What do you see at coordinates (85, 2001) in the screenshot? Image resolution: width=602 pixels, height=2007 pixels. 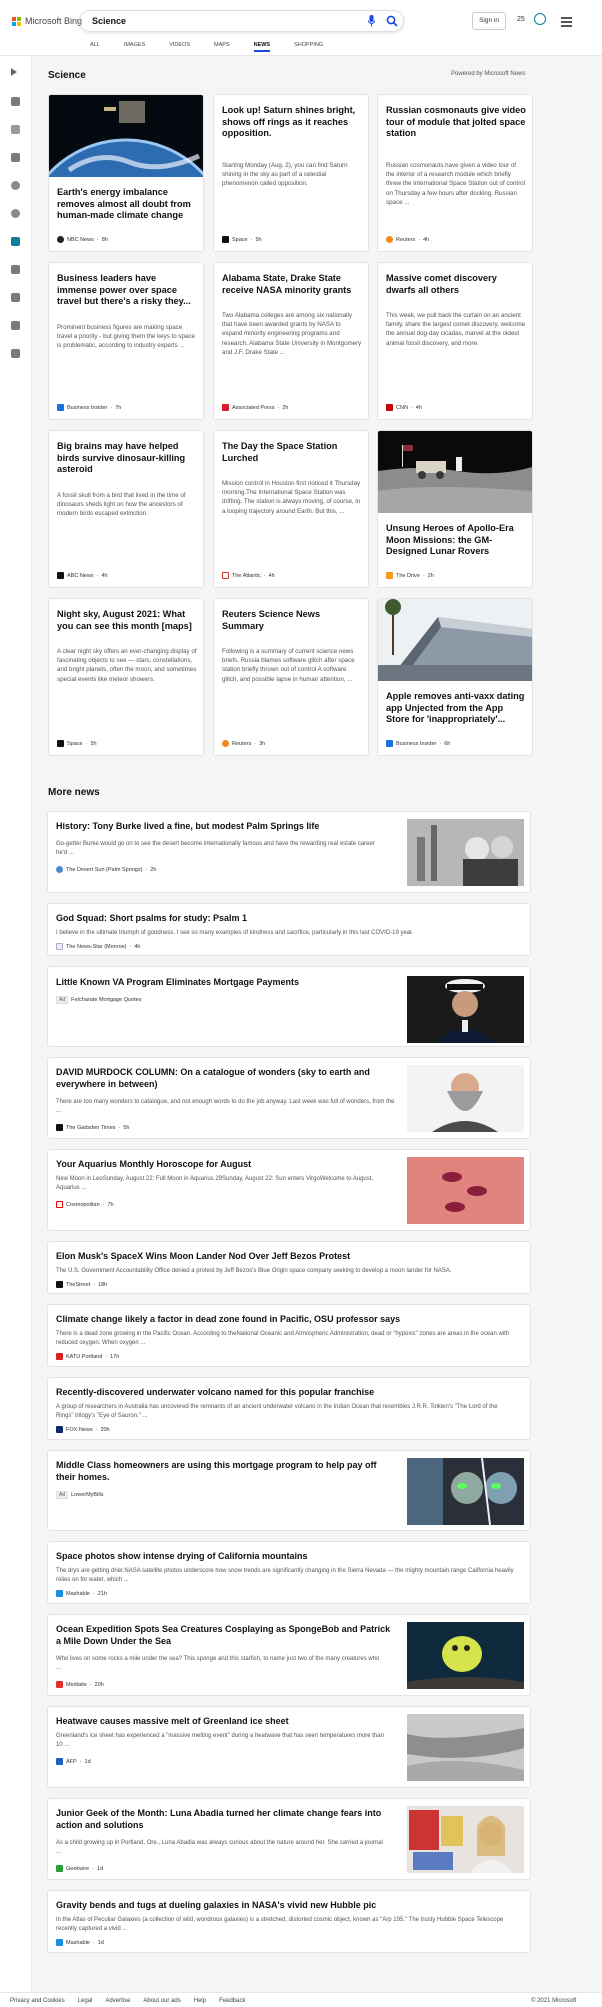 I see `legal-link: Legal` at bounding box center [85, 2001].